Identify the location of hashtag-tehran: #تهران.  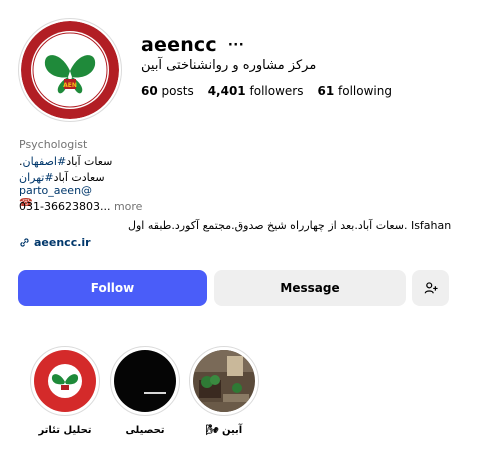
(36, 177).